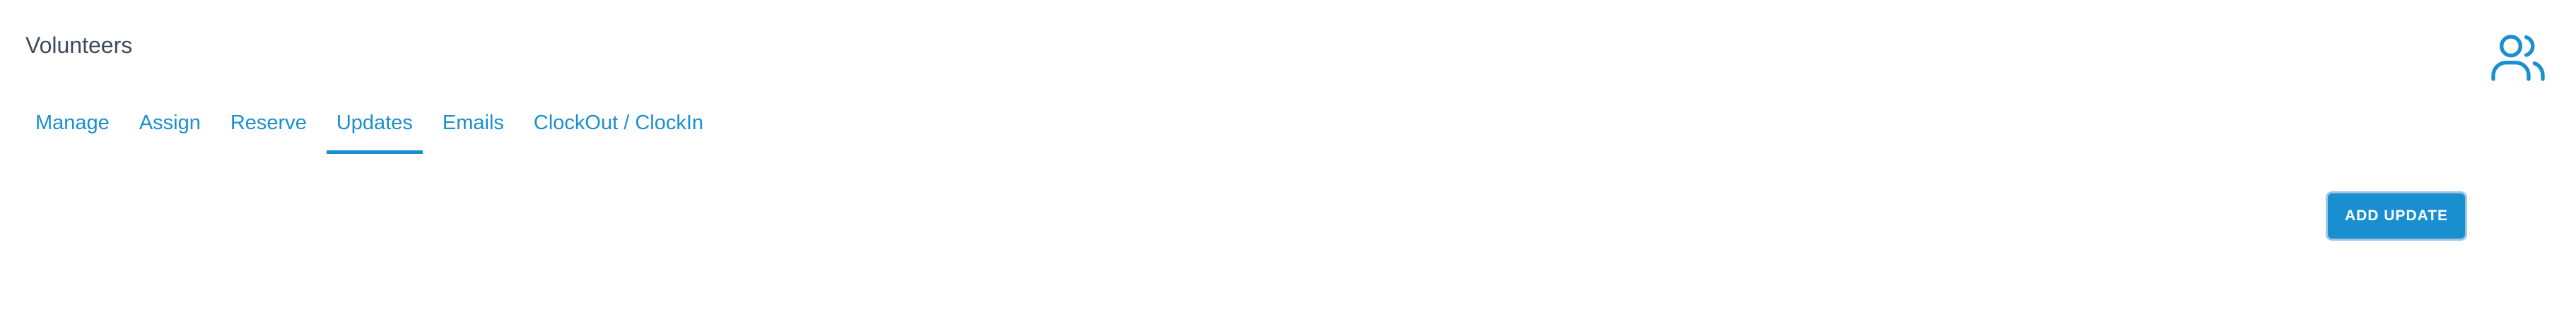 The width and height of the screenshot is (2576, 336). Describe the element at coordinates (79, 45) in the screenshot. I see `page-title: Volunteers` at that location.